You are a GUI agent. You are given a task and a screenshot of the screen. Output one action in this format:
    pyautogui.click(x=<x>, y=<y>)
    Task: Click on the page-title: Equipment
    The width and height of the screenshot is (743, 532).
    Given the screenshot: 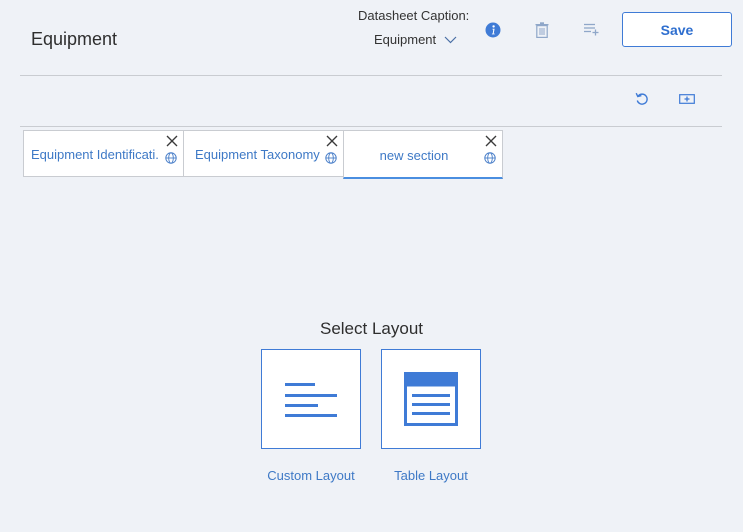 What is the action you would take?
    pyautogui.click(x=74, y=39)
    